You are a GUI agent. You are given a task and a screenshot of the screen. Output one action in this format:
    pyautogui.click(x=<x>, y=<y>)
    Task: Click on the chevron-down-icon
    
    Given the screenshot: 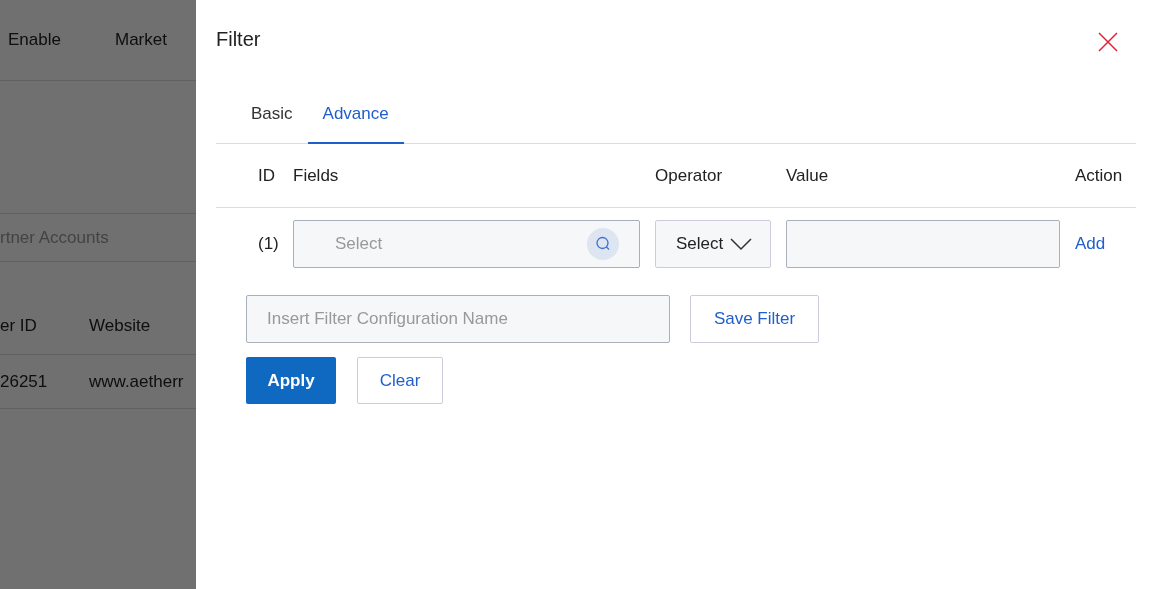 What is the action you would take?
    pyautogui.click(x=741, y=244)
    